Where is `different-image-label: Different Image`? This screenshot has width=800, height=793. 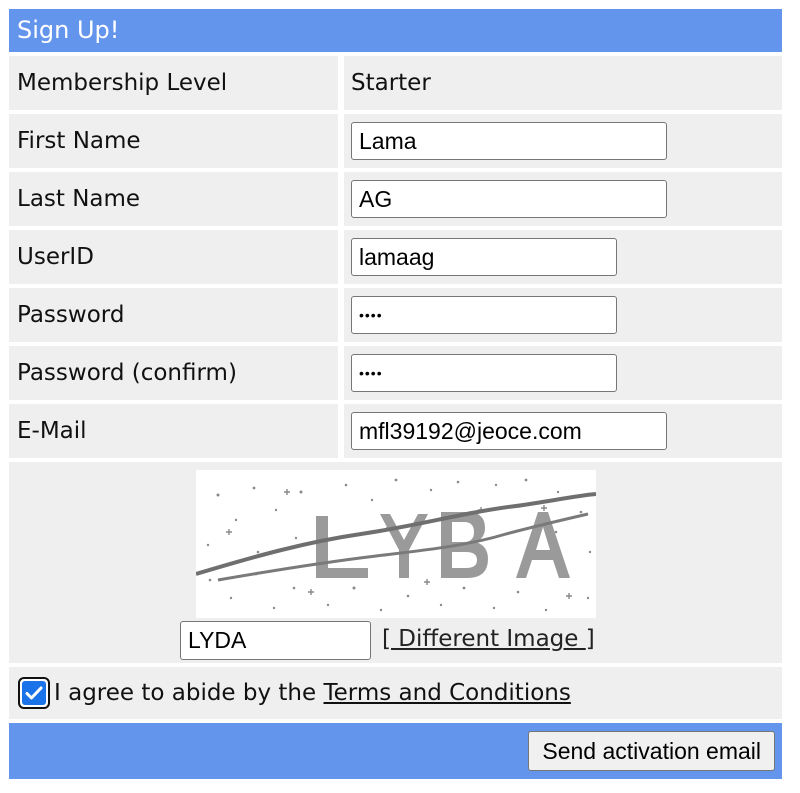 different-image-label: Different Image is located at coordinates (488, 639).